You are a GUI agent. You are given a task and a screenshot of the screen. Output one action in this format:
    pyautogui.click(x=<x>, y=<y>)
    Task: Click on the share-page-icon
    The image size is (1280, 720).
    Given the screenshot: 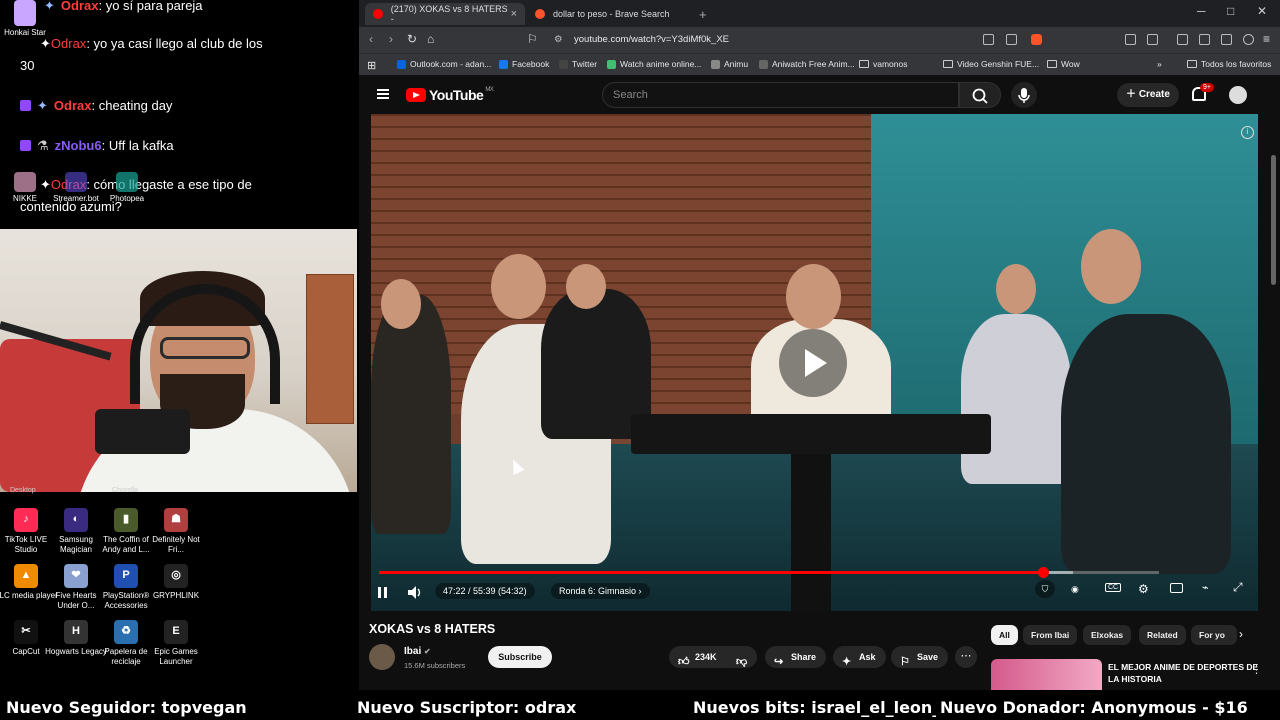 What is the action you would take?
    pyautogui.click(x=1011, y=39)
    